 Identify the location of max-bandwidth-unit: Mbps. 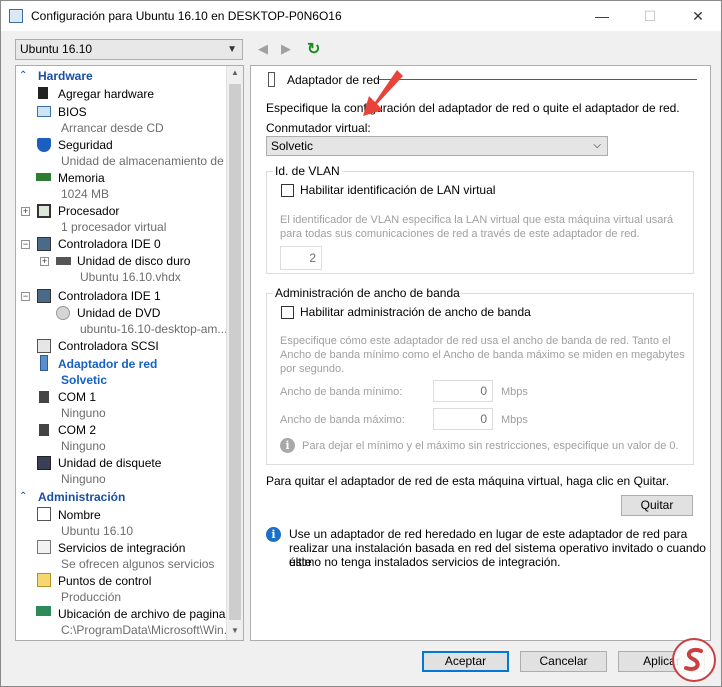
(514, 420).